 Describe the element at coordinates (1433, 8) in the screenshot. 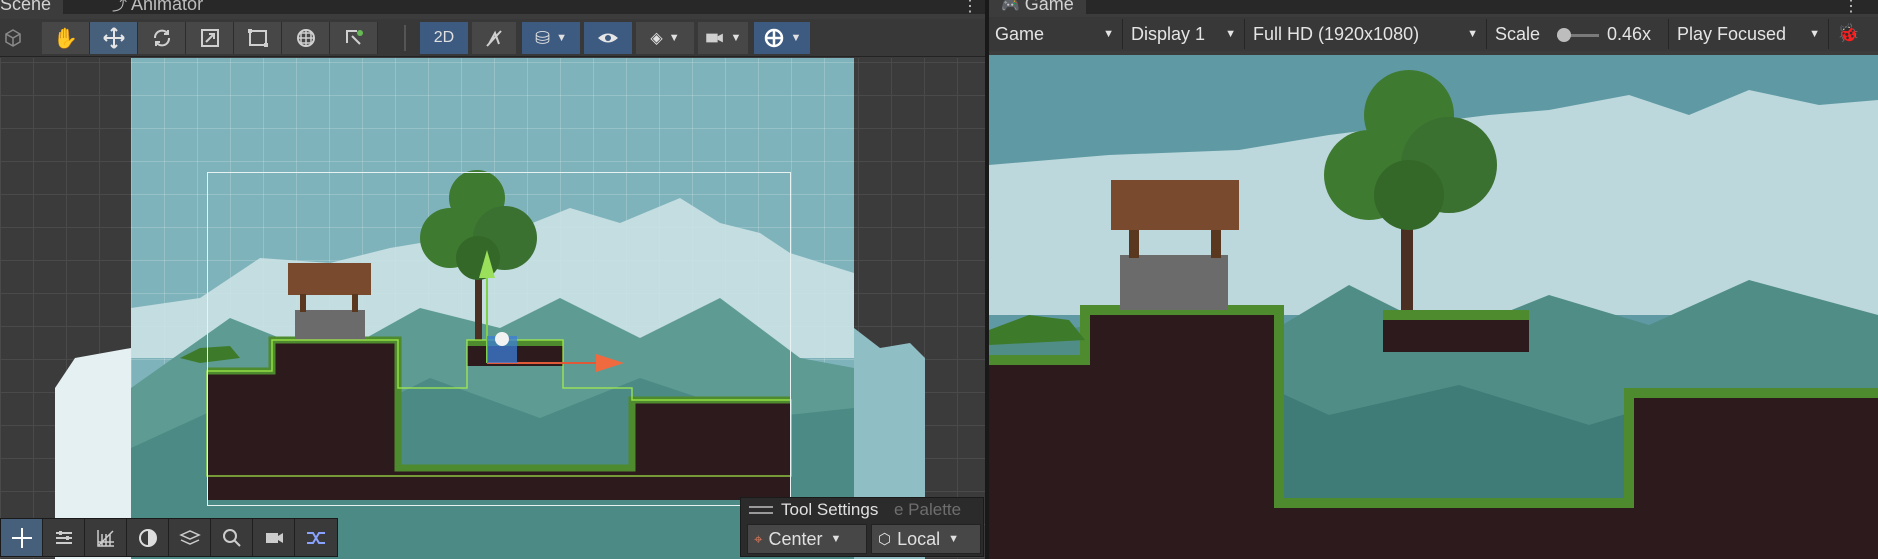

I see `game-tabbar: 🎮 Game ⋮` at that location.